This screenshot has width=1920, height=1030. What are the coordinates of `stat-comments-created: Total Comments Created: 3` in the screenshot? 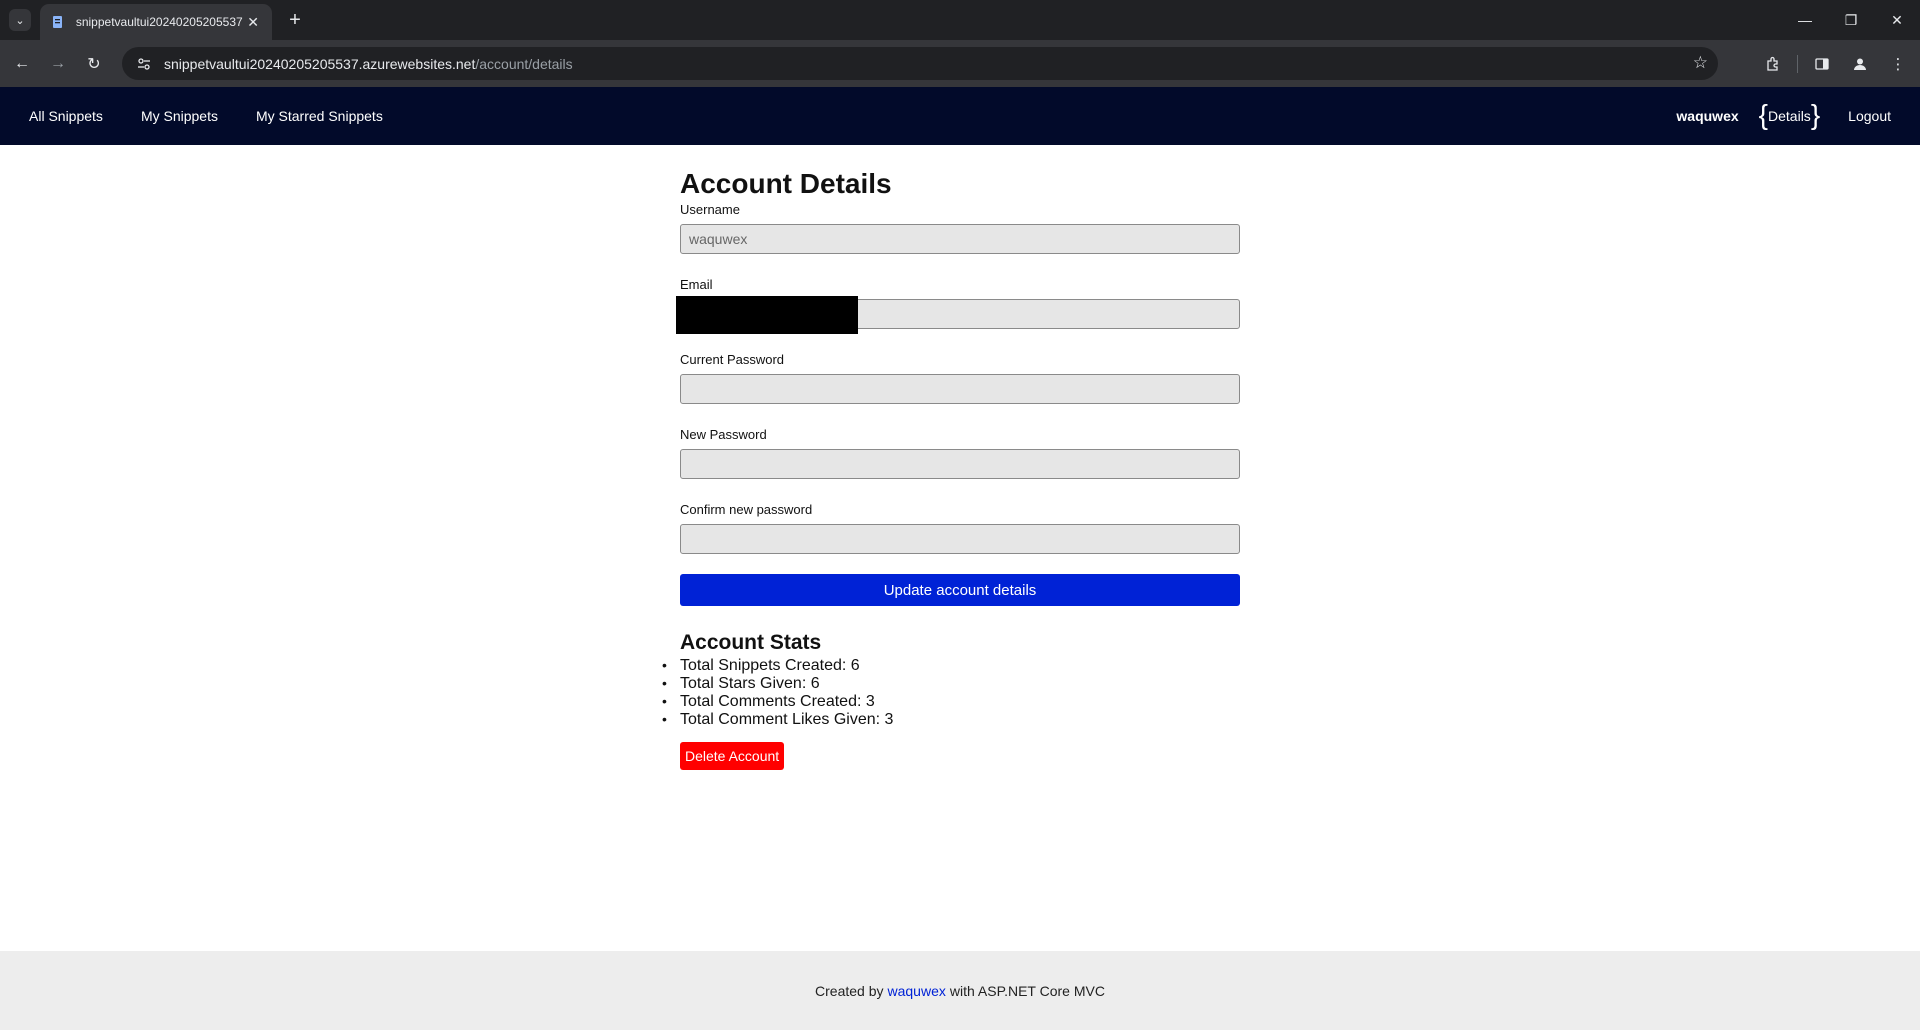 It's located at (951, 702).